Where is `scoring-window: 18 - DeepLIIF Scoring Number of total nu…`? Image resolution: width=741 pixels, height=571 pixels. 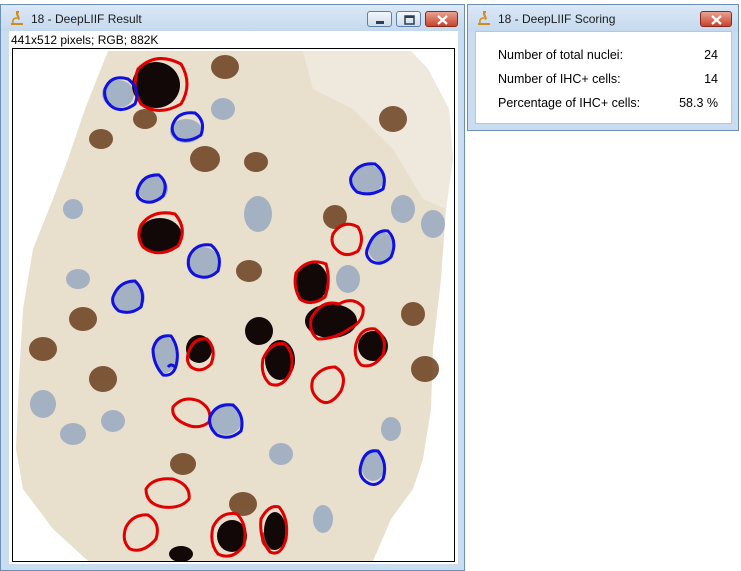 scoring-window: 18 - DeepLIIF Scoring Number of total nu… is located at coordinates (603, 67).